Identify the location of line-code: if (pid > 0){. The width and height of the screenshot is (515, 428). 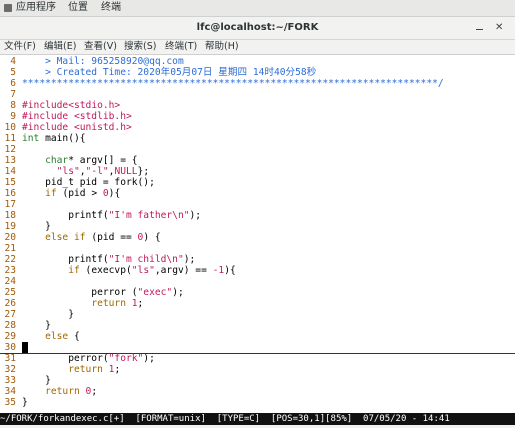
(71, 193).